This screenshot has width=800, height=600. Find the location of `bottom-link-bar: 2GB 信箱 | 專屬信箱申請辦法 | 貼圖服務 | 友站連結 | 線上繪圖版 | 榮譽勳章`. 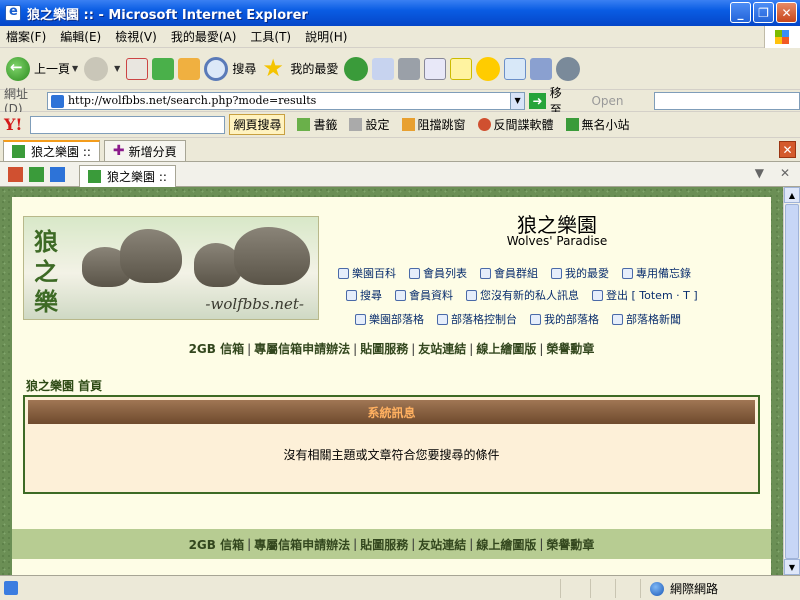

bottom-link-bar: 2GB 信箱 | 專屬信箱申請辦法 | 貼圖服務 | 友站連結 | 線上繪圖版 | 榮譽勳章 is located at coordinates (391, 544).